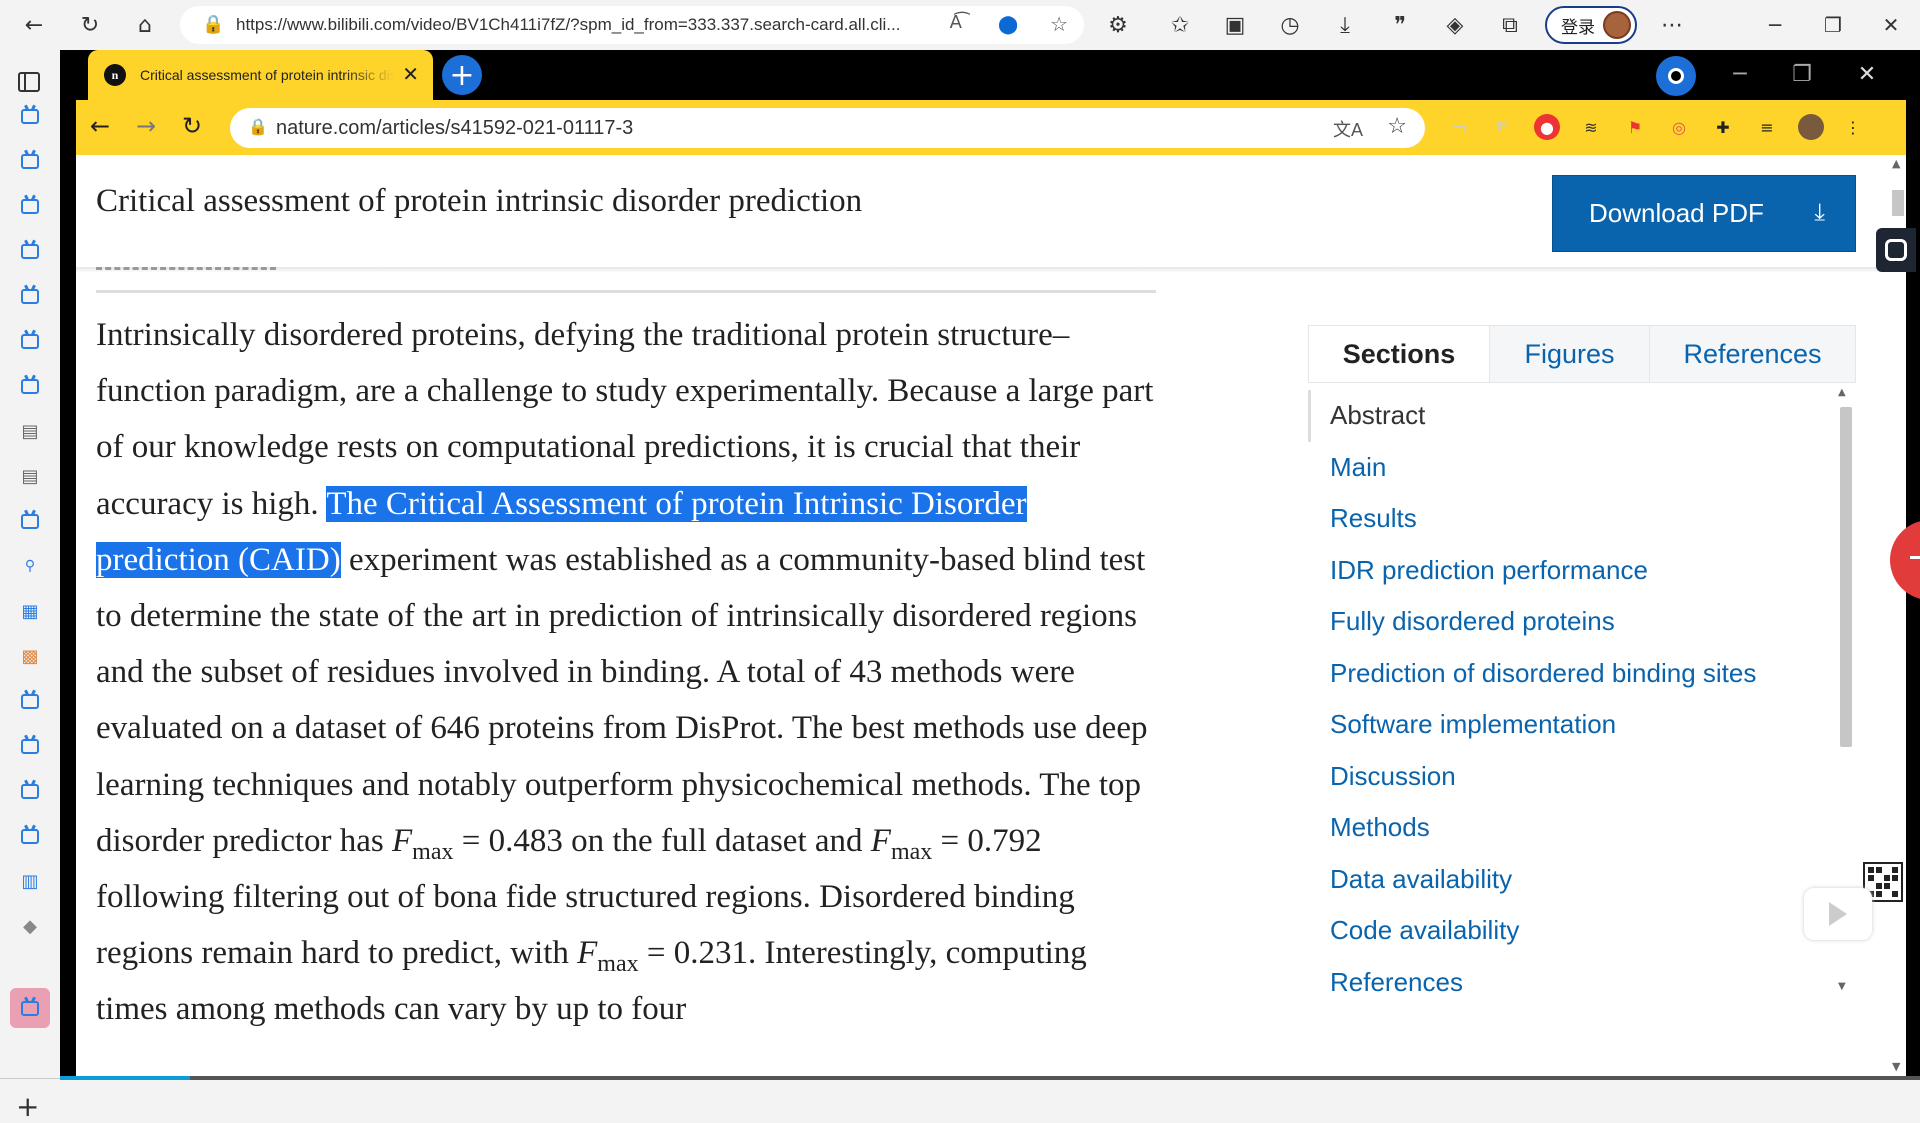 The height and width of the screenshot is (1123, 1920). Describe the element at coordinates (1723, 127) in the screenshot. I see `extensions-puzzle-icon: ✚` at that location.